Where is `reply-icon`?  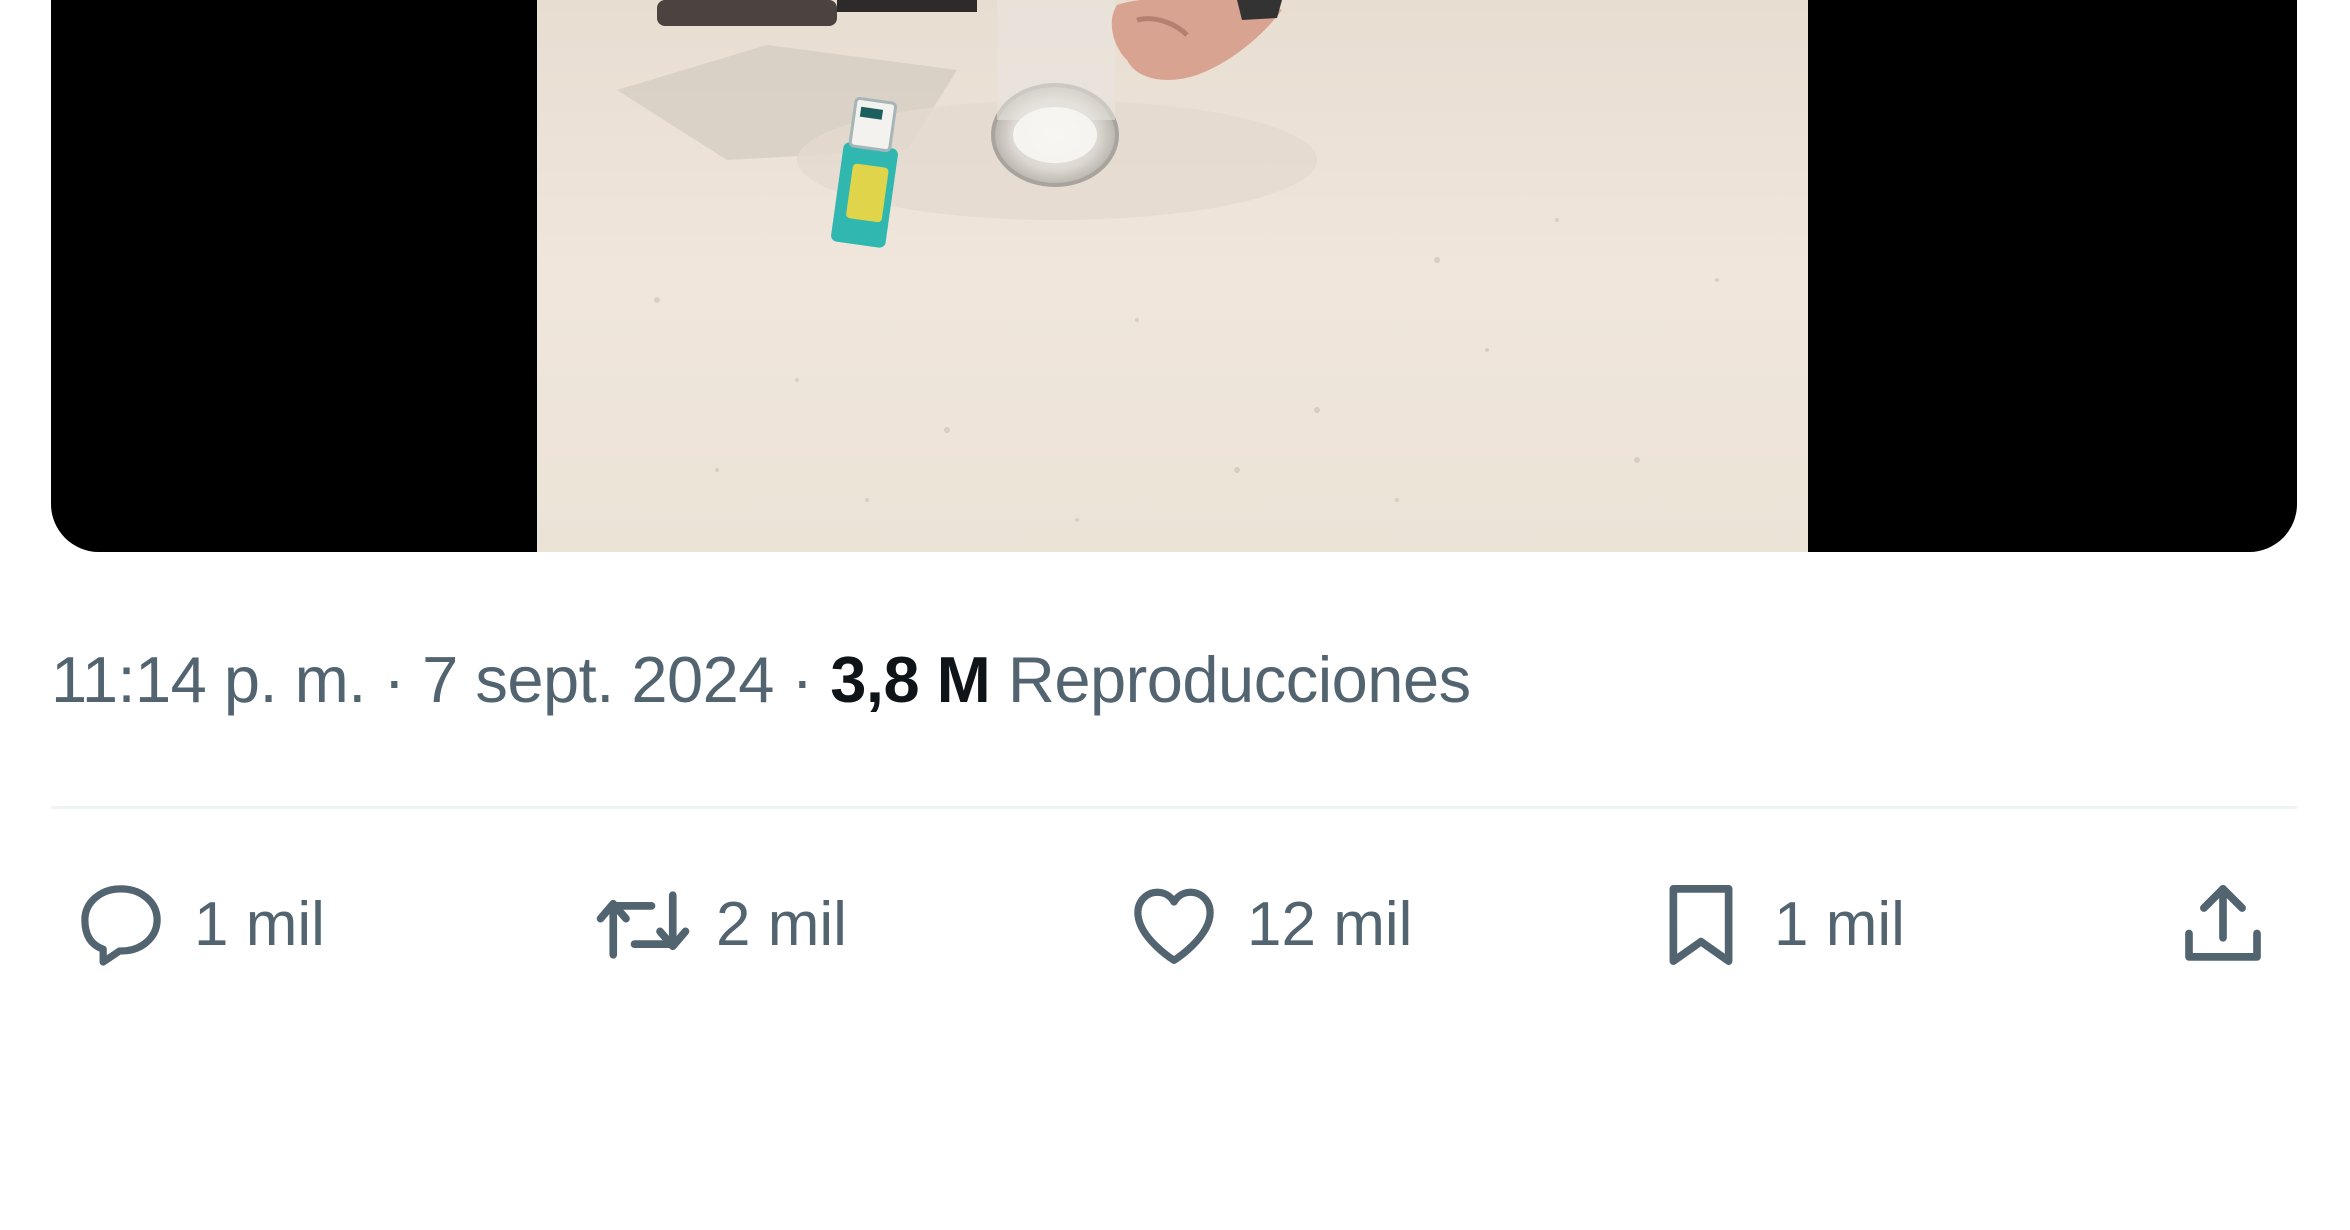
reply-icon is located at coordinates (121, 925).